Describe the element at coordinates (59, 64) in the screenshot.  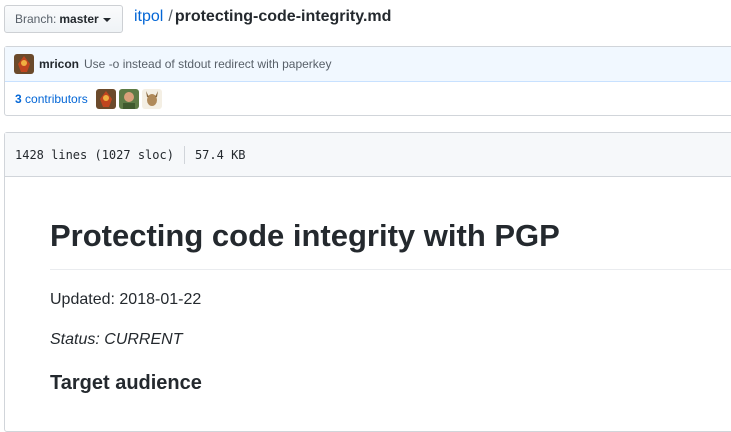
I see `commit-author-link: mricon` at that location.